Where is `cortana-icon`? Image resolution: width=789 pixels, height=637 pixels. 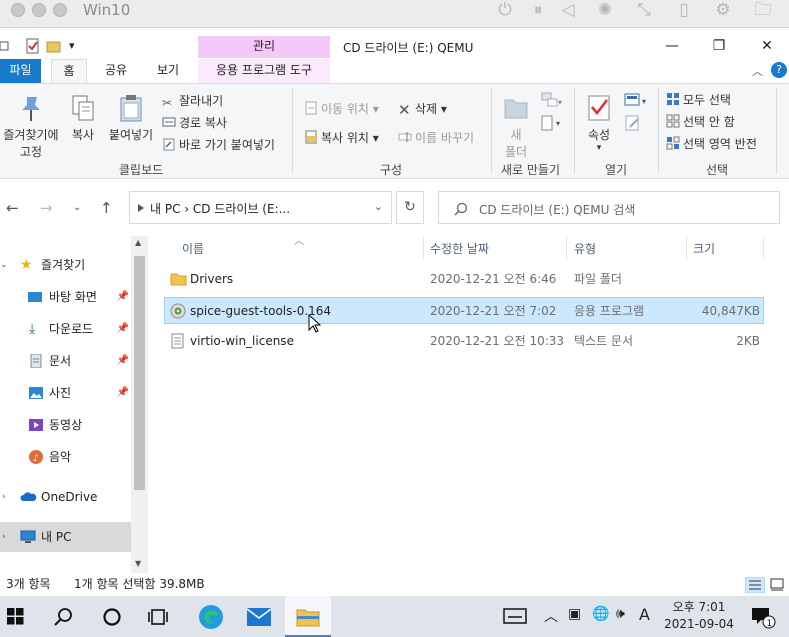
cortana-icon is located at coordinates (112, 617).